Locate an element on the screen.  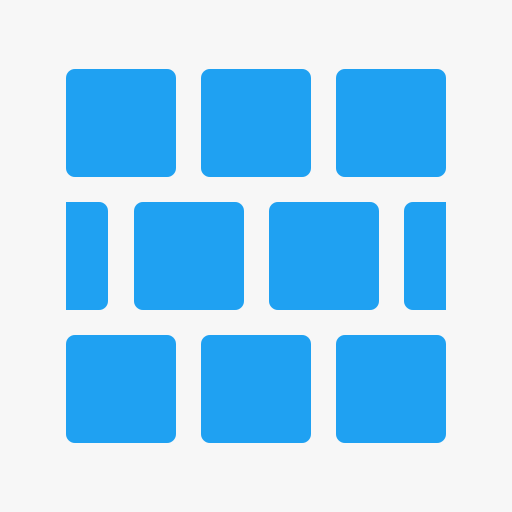
brick-row1-center is located at coordinates (256, 123).